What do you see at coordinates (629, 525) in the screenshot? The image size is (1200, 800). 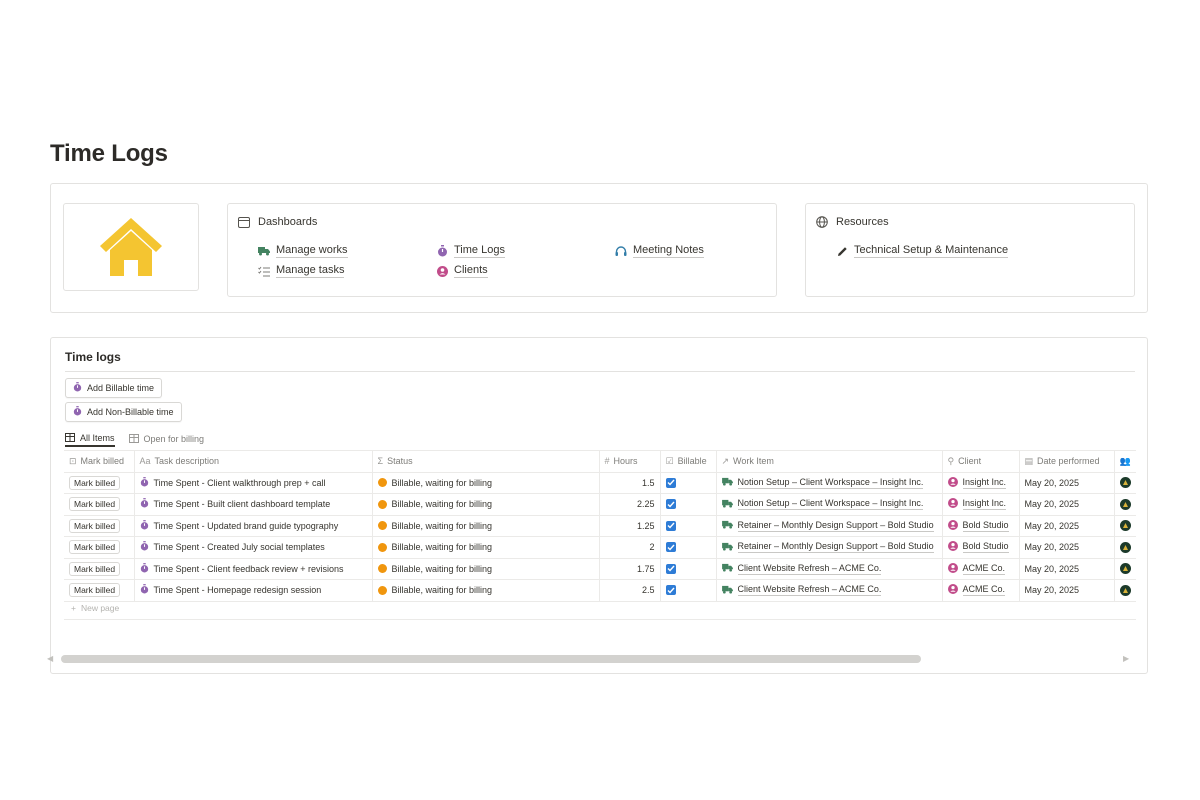 I see `cell-hours: 1.25` at bounding box center [629, 525].